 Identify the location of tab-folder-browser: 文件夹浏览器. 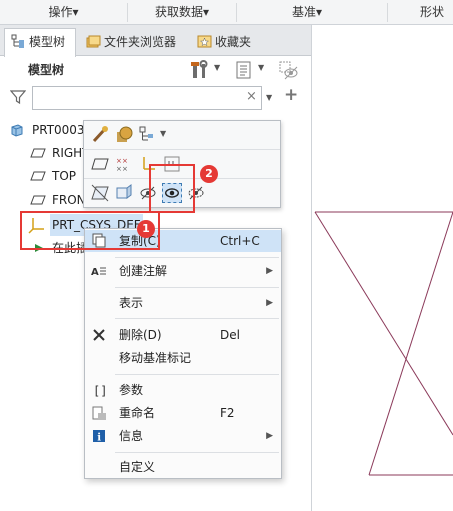
(133, 42).